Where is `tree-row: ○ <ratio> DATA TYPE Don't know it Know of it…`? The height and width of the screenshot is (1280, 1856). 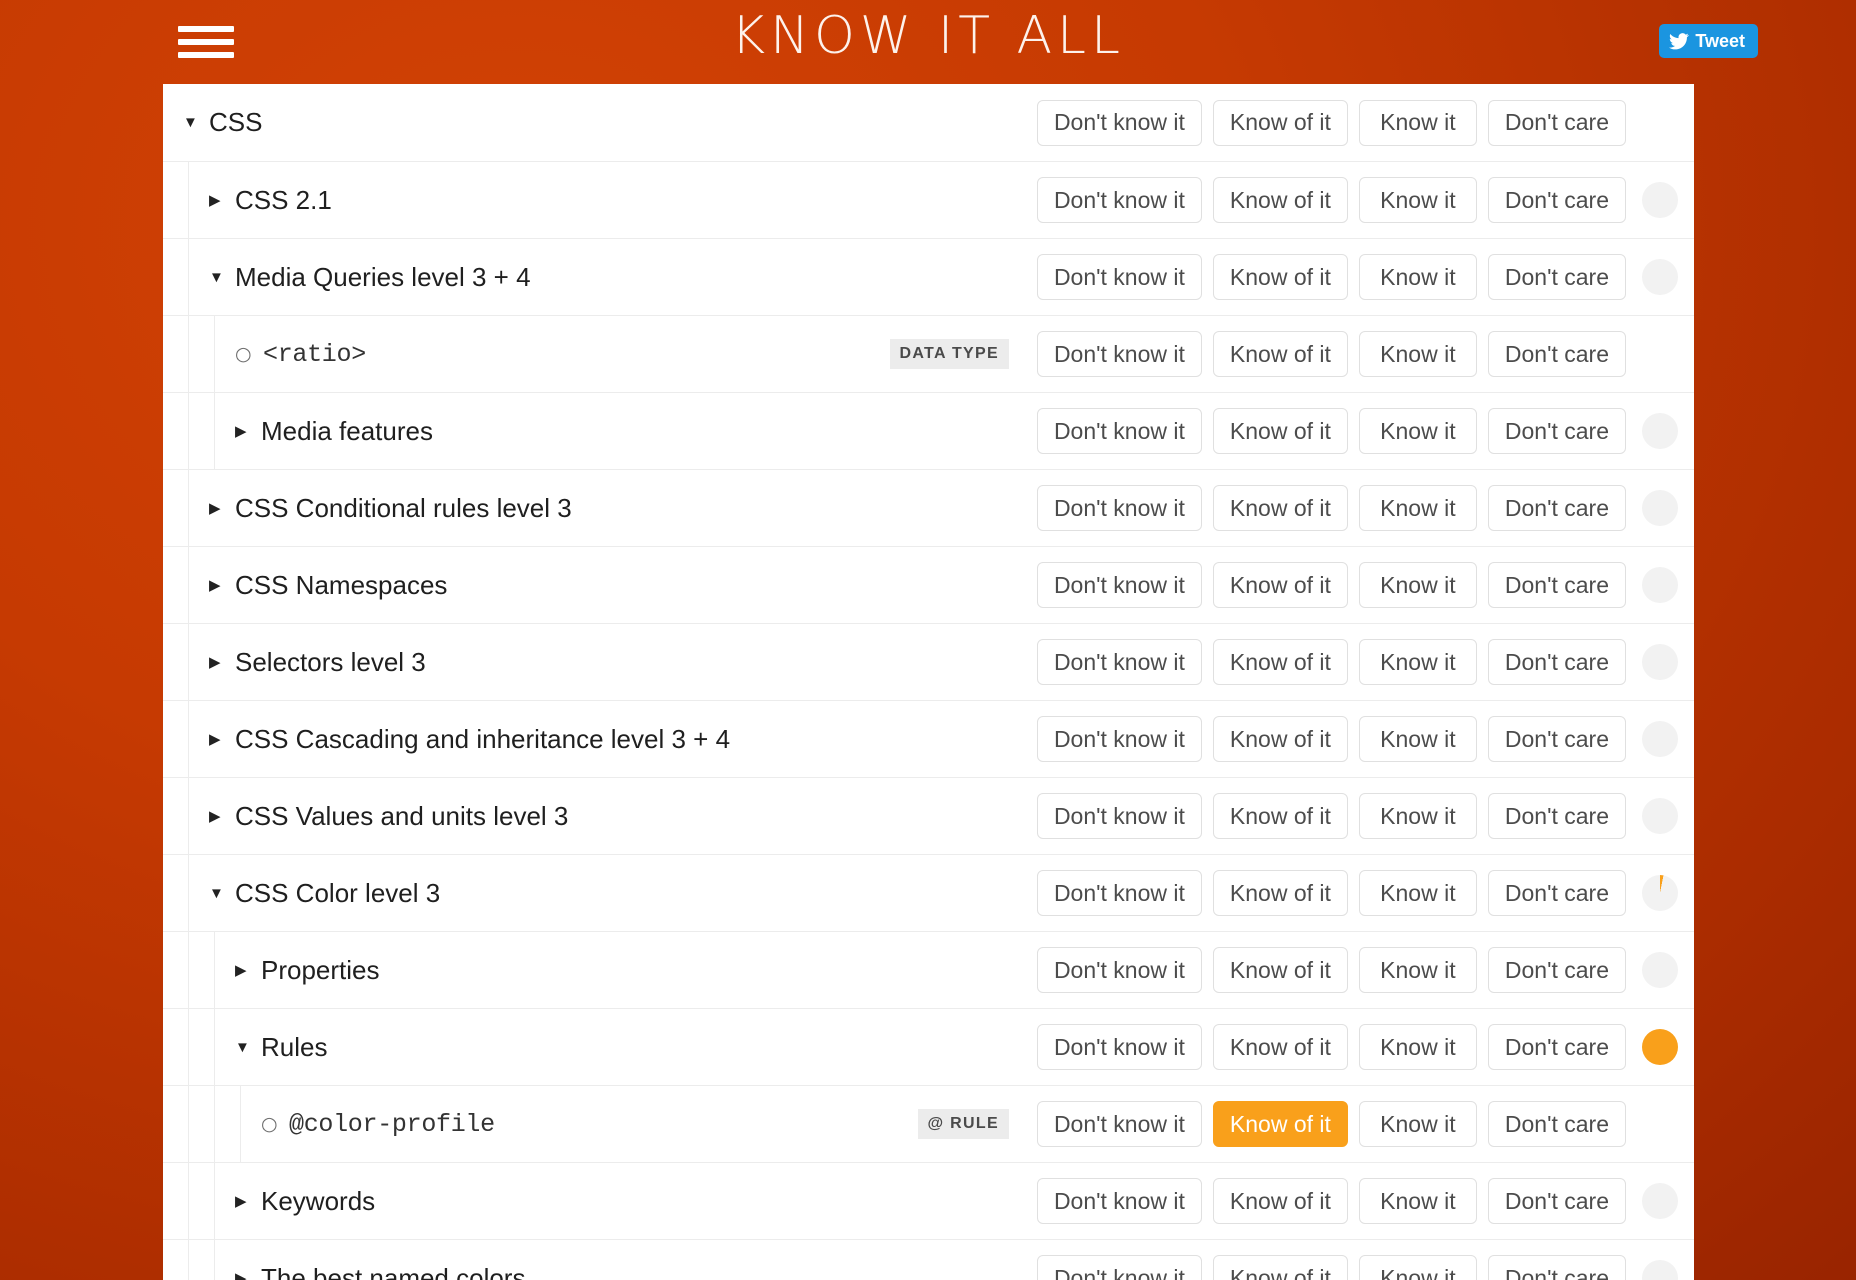
tree-row: ○ <ratio> DATA TYPE Don't know it Know of it… is located at coordinates (928, 353).